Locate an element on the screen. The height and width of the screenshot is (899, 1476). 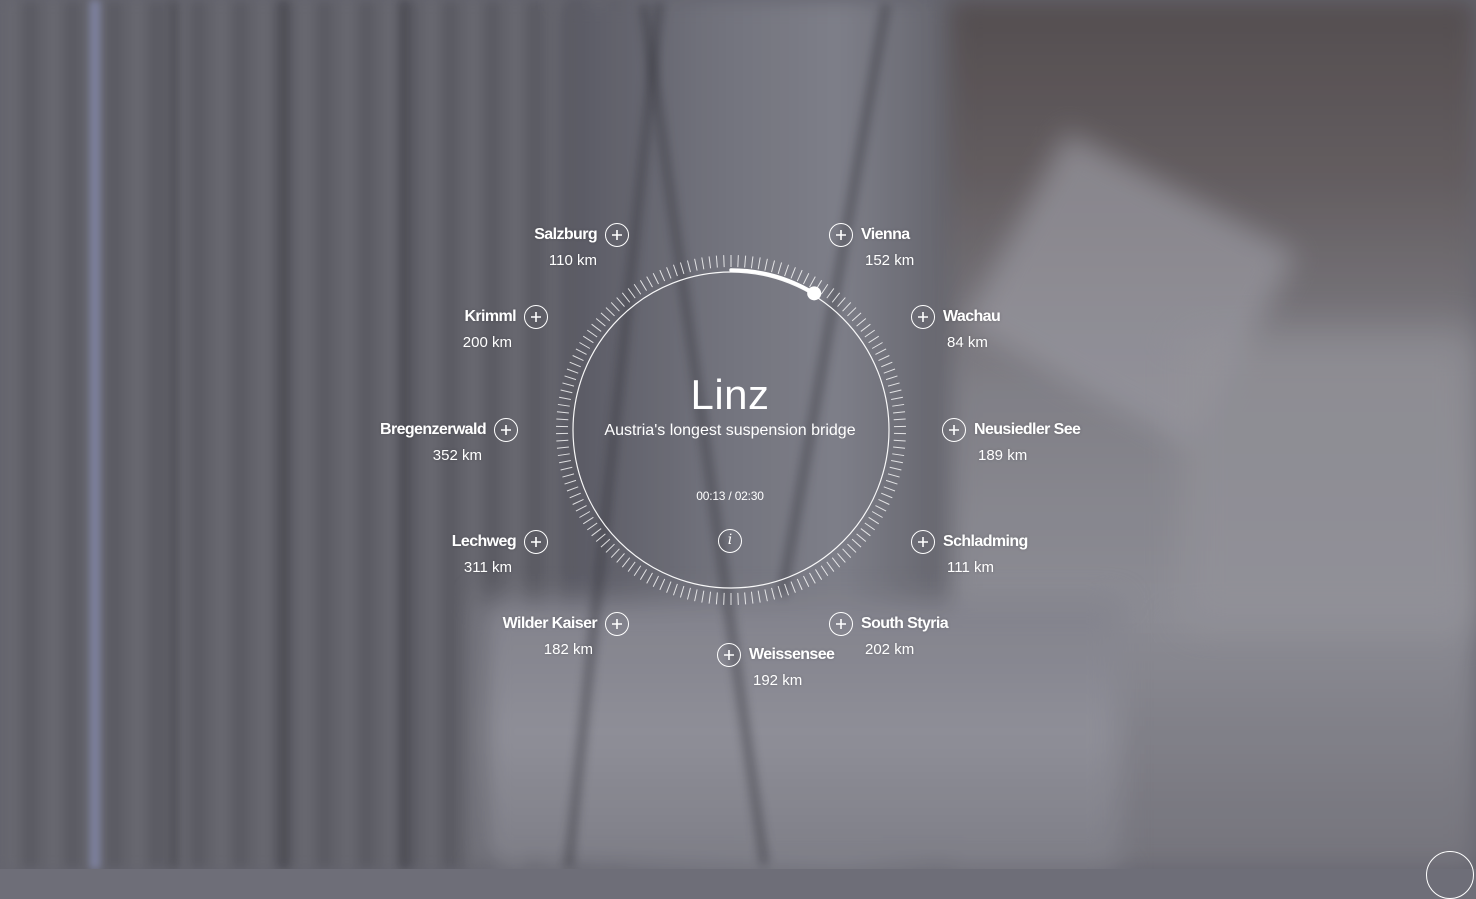
destination-name: Weissensee is located at coordinates (791, 655).